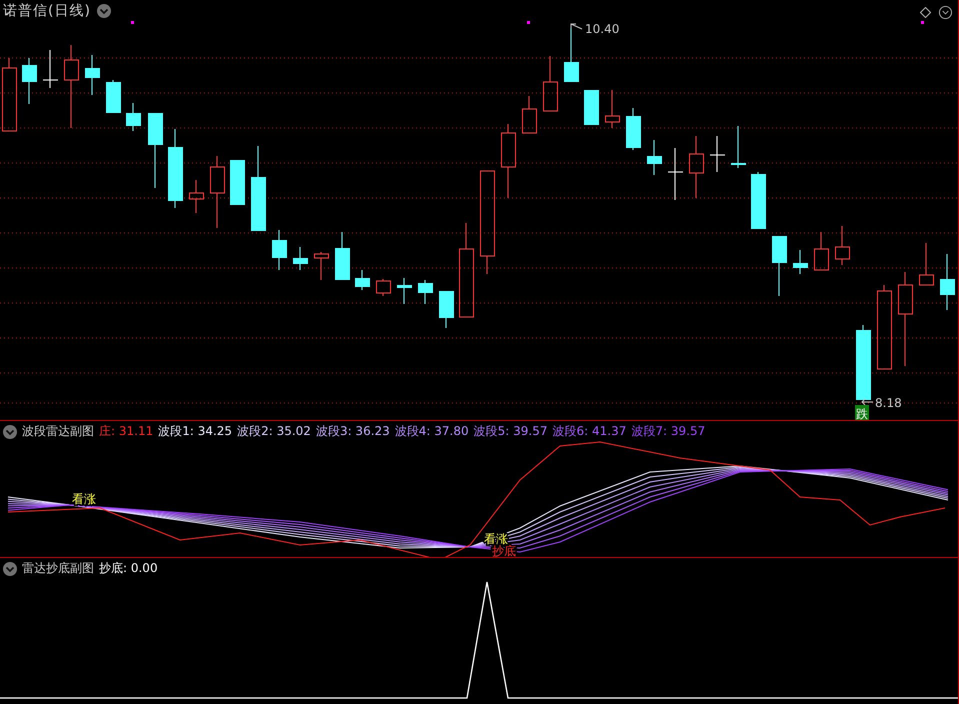  What do you see at coordinates (195, 431) in the screenshot?
I see `legend-item: 波段1: 34.25` at bounding box center [195, 431].